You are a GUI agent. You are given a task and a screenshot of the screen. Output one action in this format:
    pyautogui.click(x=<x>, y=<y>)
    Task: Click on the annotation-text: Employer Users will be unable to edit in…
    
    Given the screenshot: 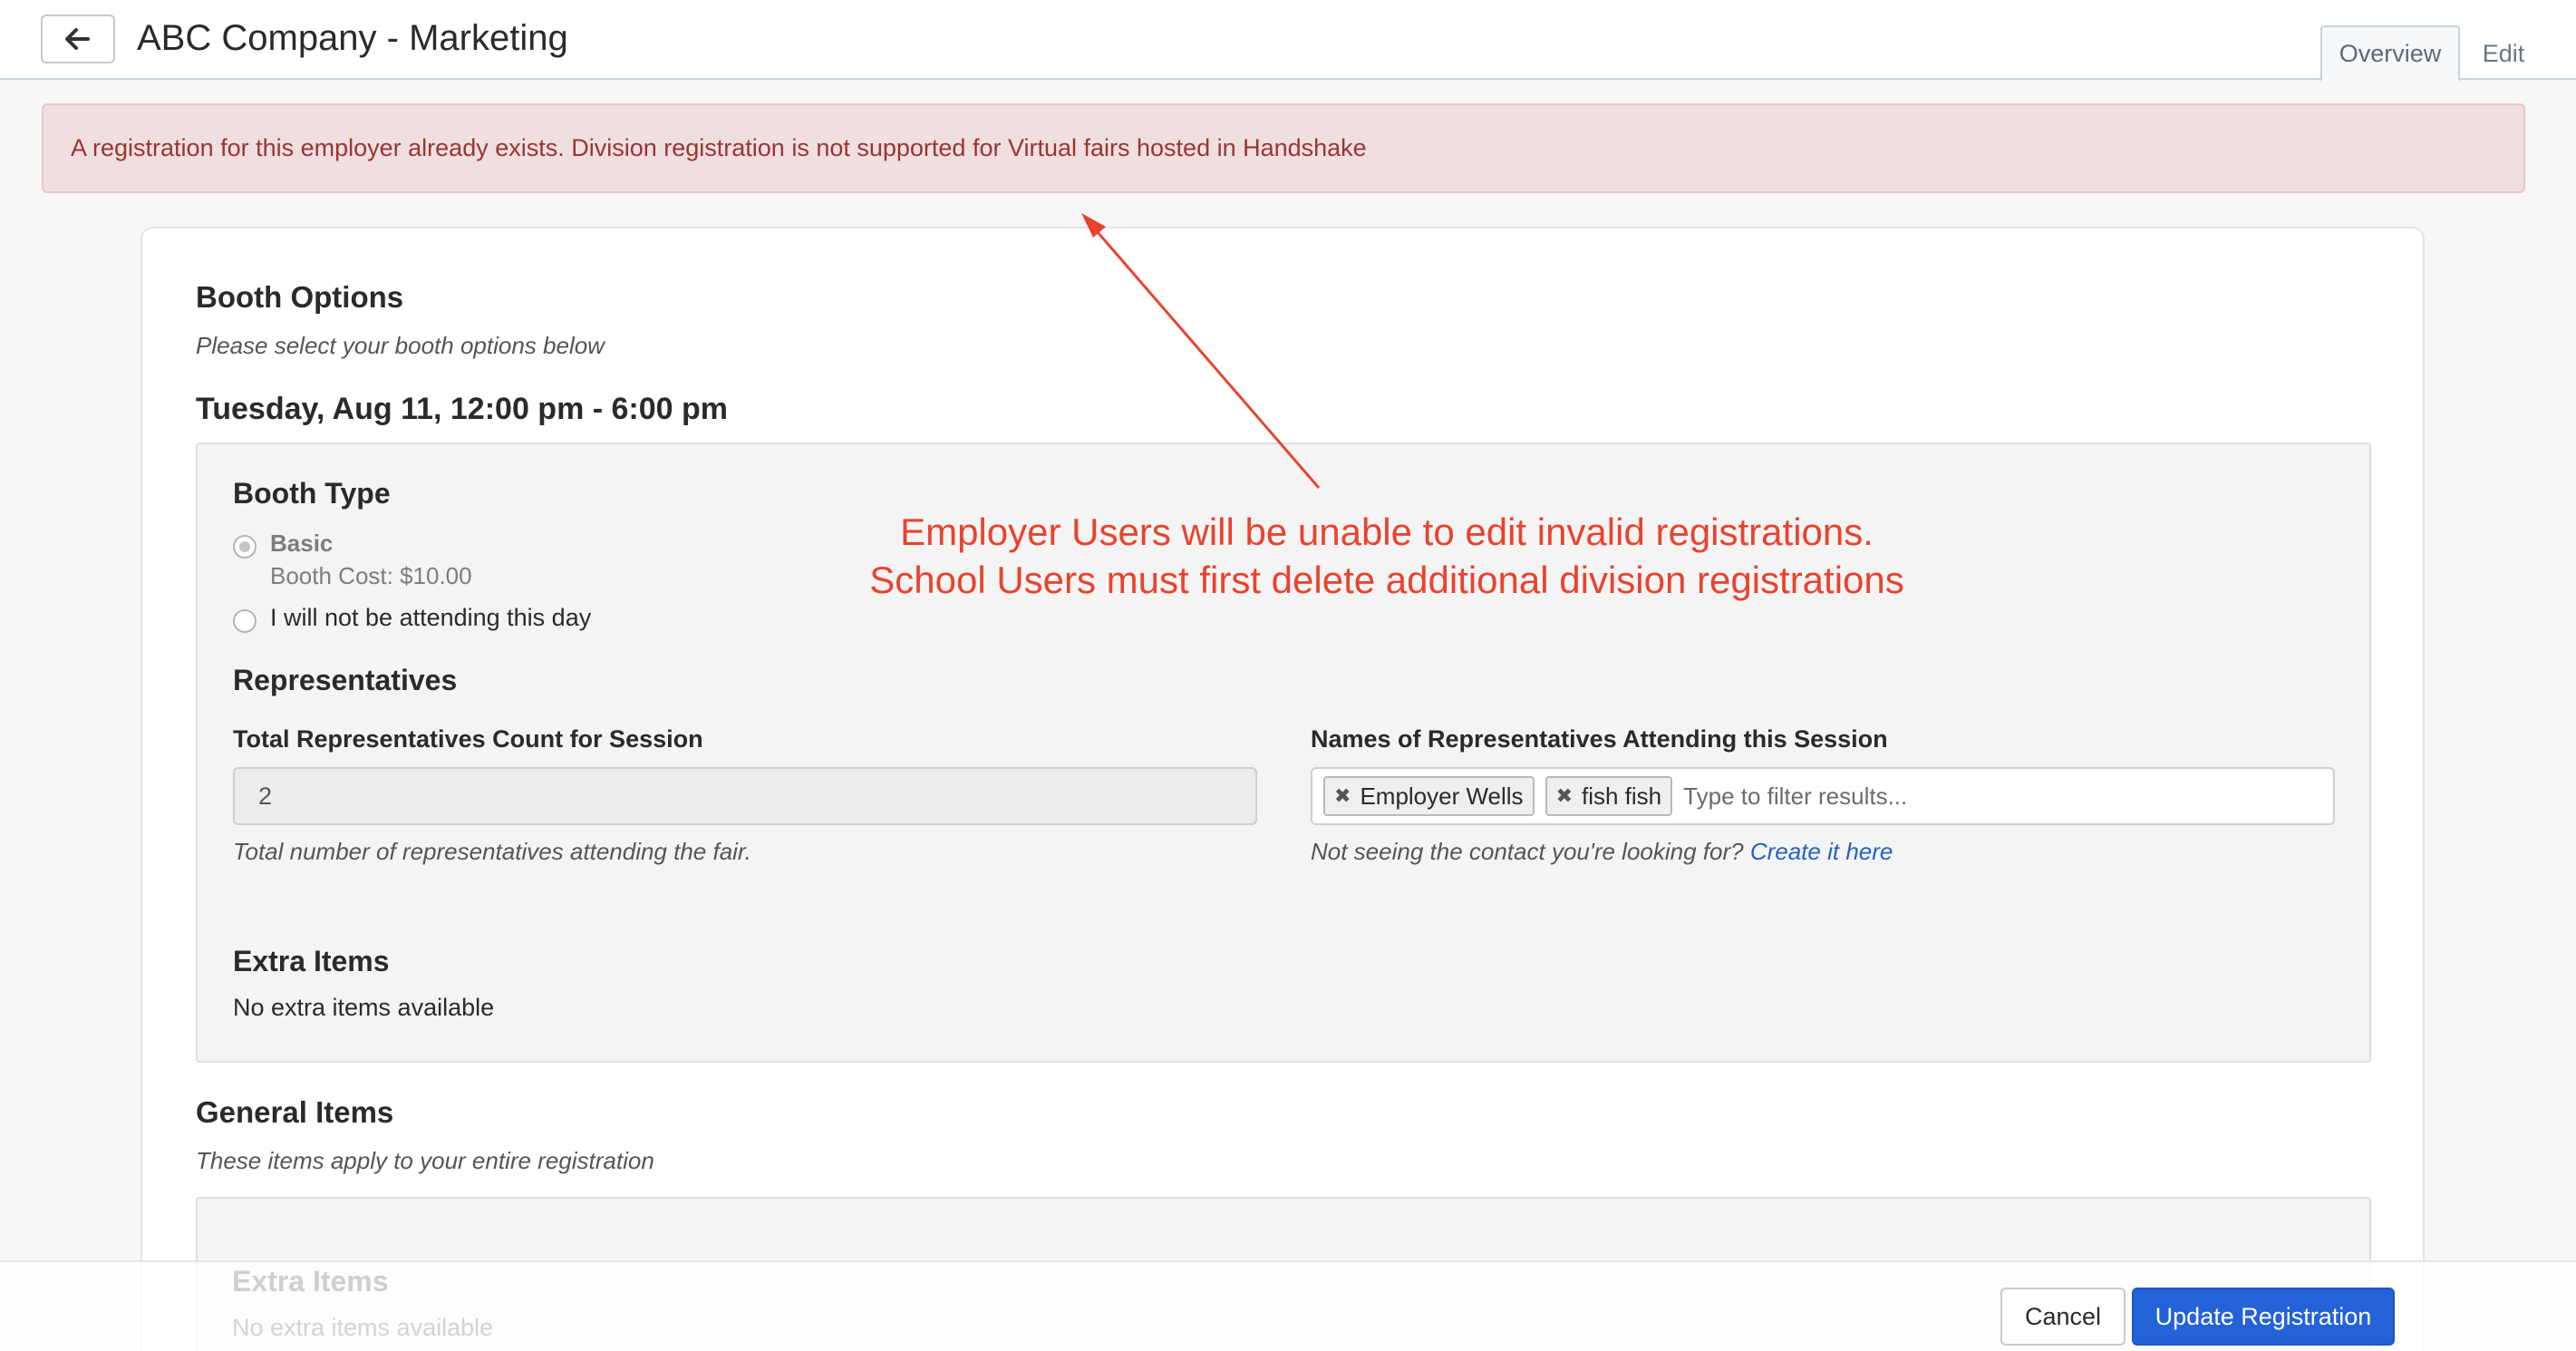 What is the action you would take?
    pyautogui.click(x=1387, y=556)
    